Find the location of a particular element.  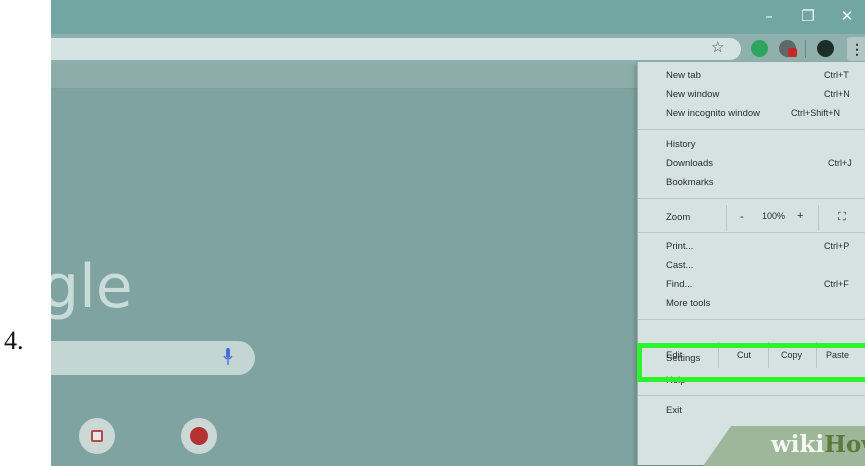

maximize-button: ❐ is located at coordinates (808, 16).